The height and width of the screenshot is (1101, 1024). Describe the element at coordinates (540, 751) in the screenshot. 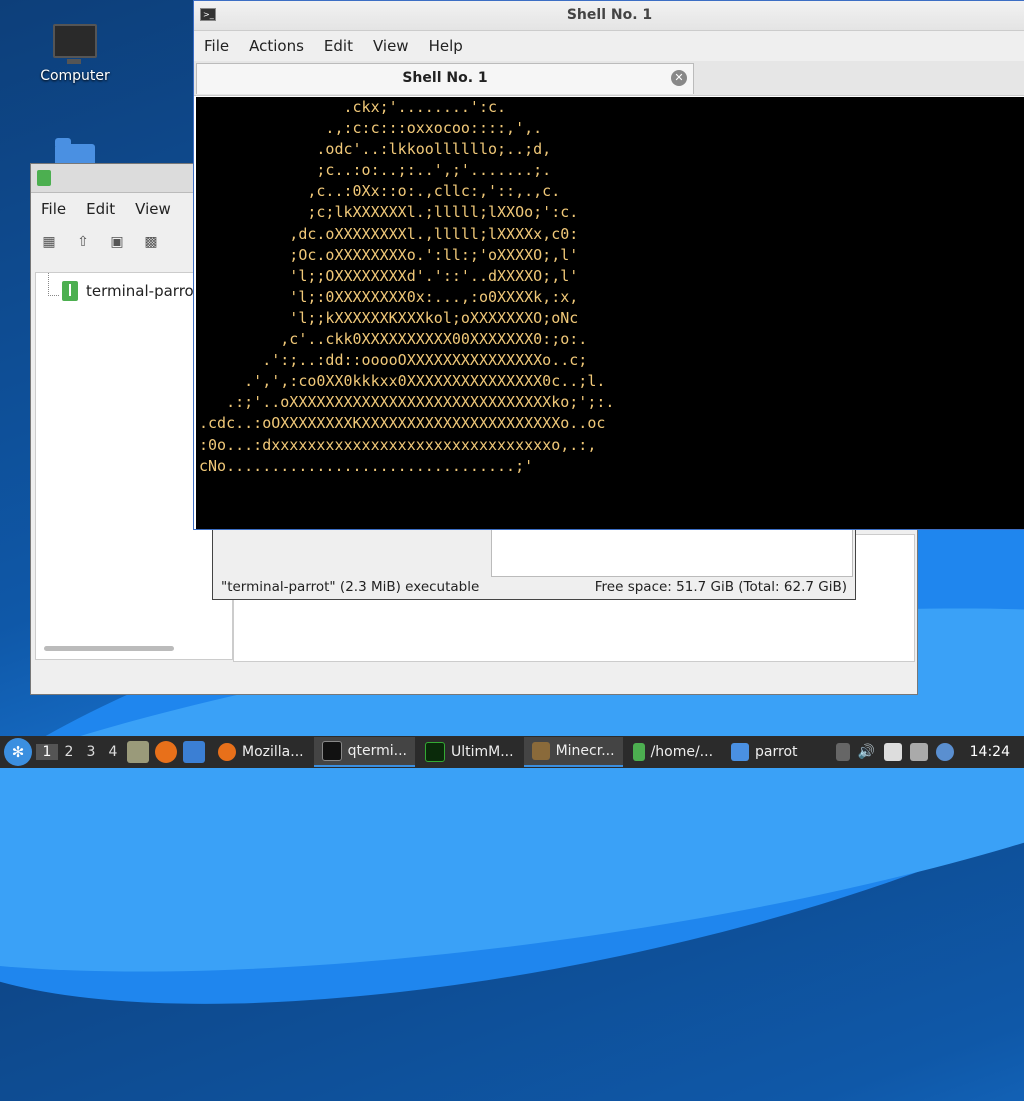

I see `minecraft-icon` at that location.